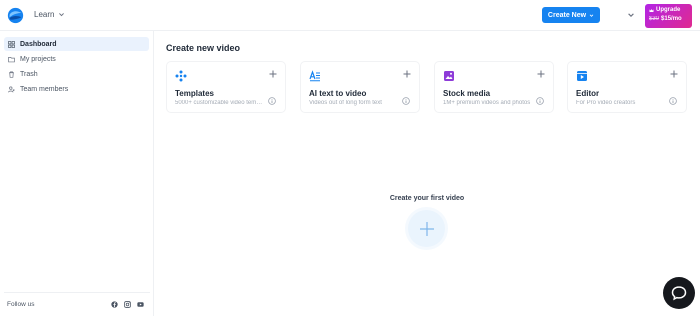 This screenshot has width=700, height=316. What do you see at coordinates (654, 19) in the screenshot?
I see `upgrade-old-price: $30` at bounding box center [654, 19].